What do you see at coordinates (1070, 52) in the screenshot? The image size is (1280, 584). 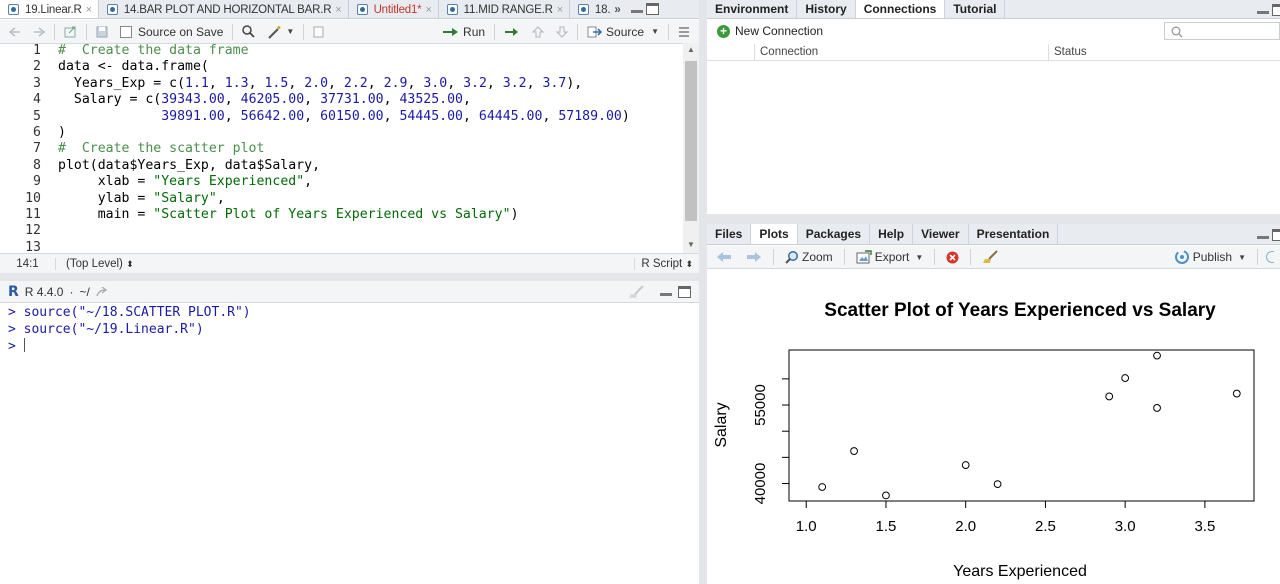 I see `column-header-status: Status` at bounding box center [1070, 52].